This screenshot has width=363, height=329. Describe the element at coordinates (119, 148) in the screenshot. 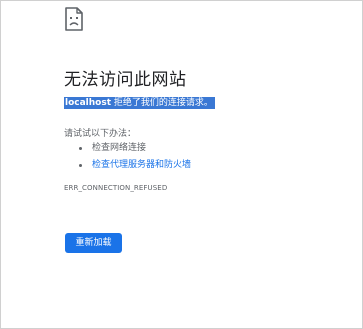

I see `suggestion-text: 检查网络连接` at that location.